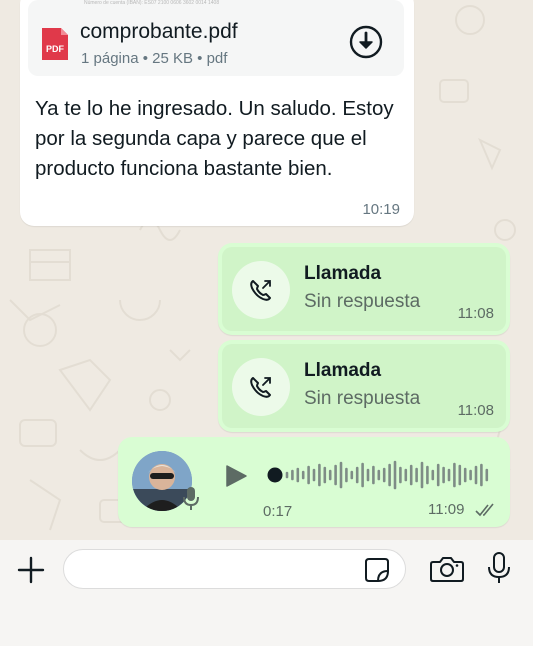 This screenshot has width=533, height=646. Describe the element at coordinates (499, 568) in the screenshot. I see `microphone-icon` at that location.